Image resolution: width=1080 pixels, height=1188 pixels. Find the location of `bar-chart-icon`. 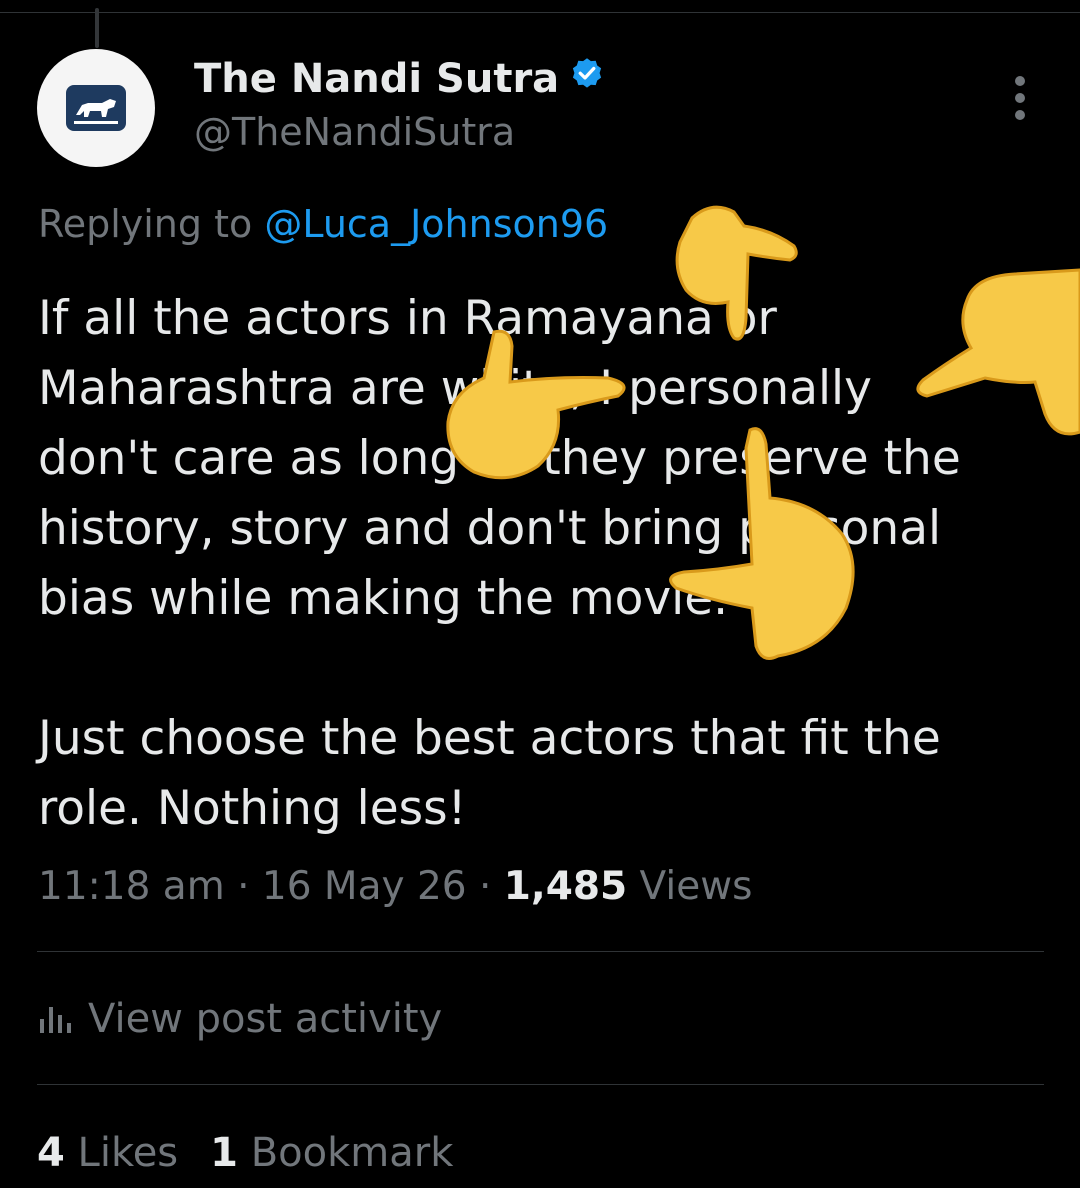

bar-chart-icon is located at coordinates (55, 1020).